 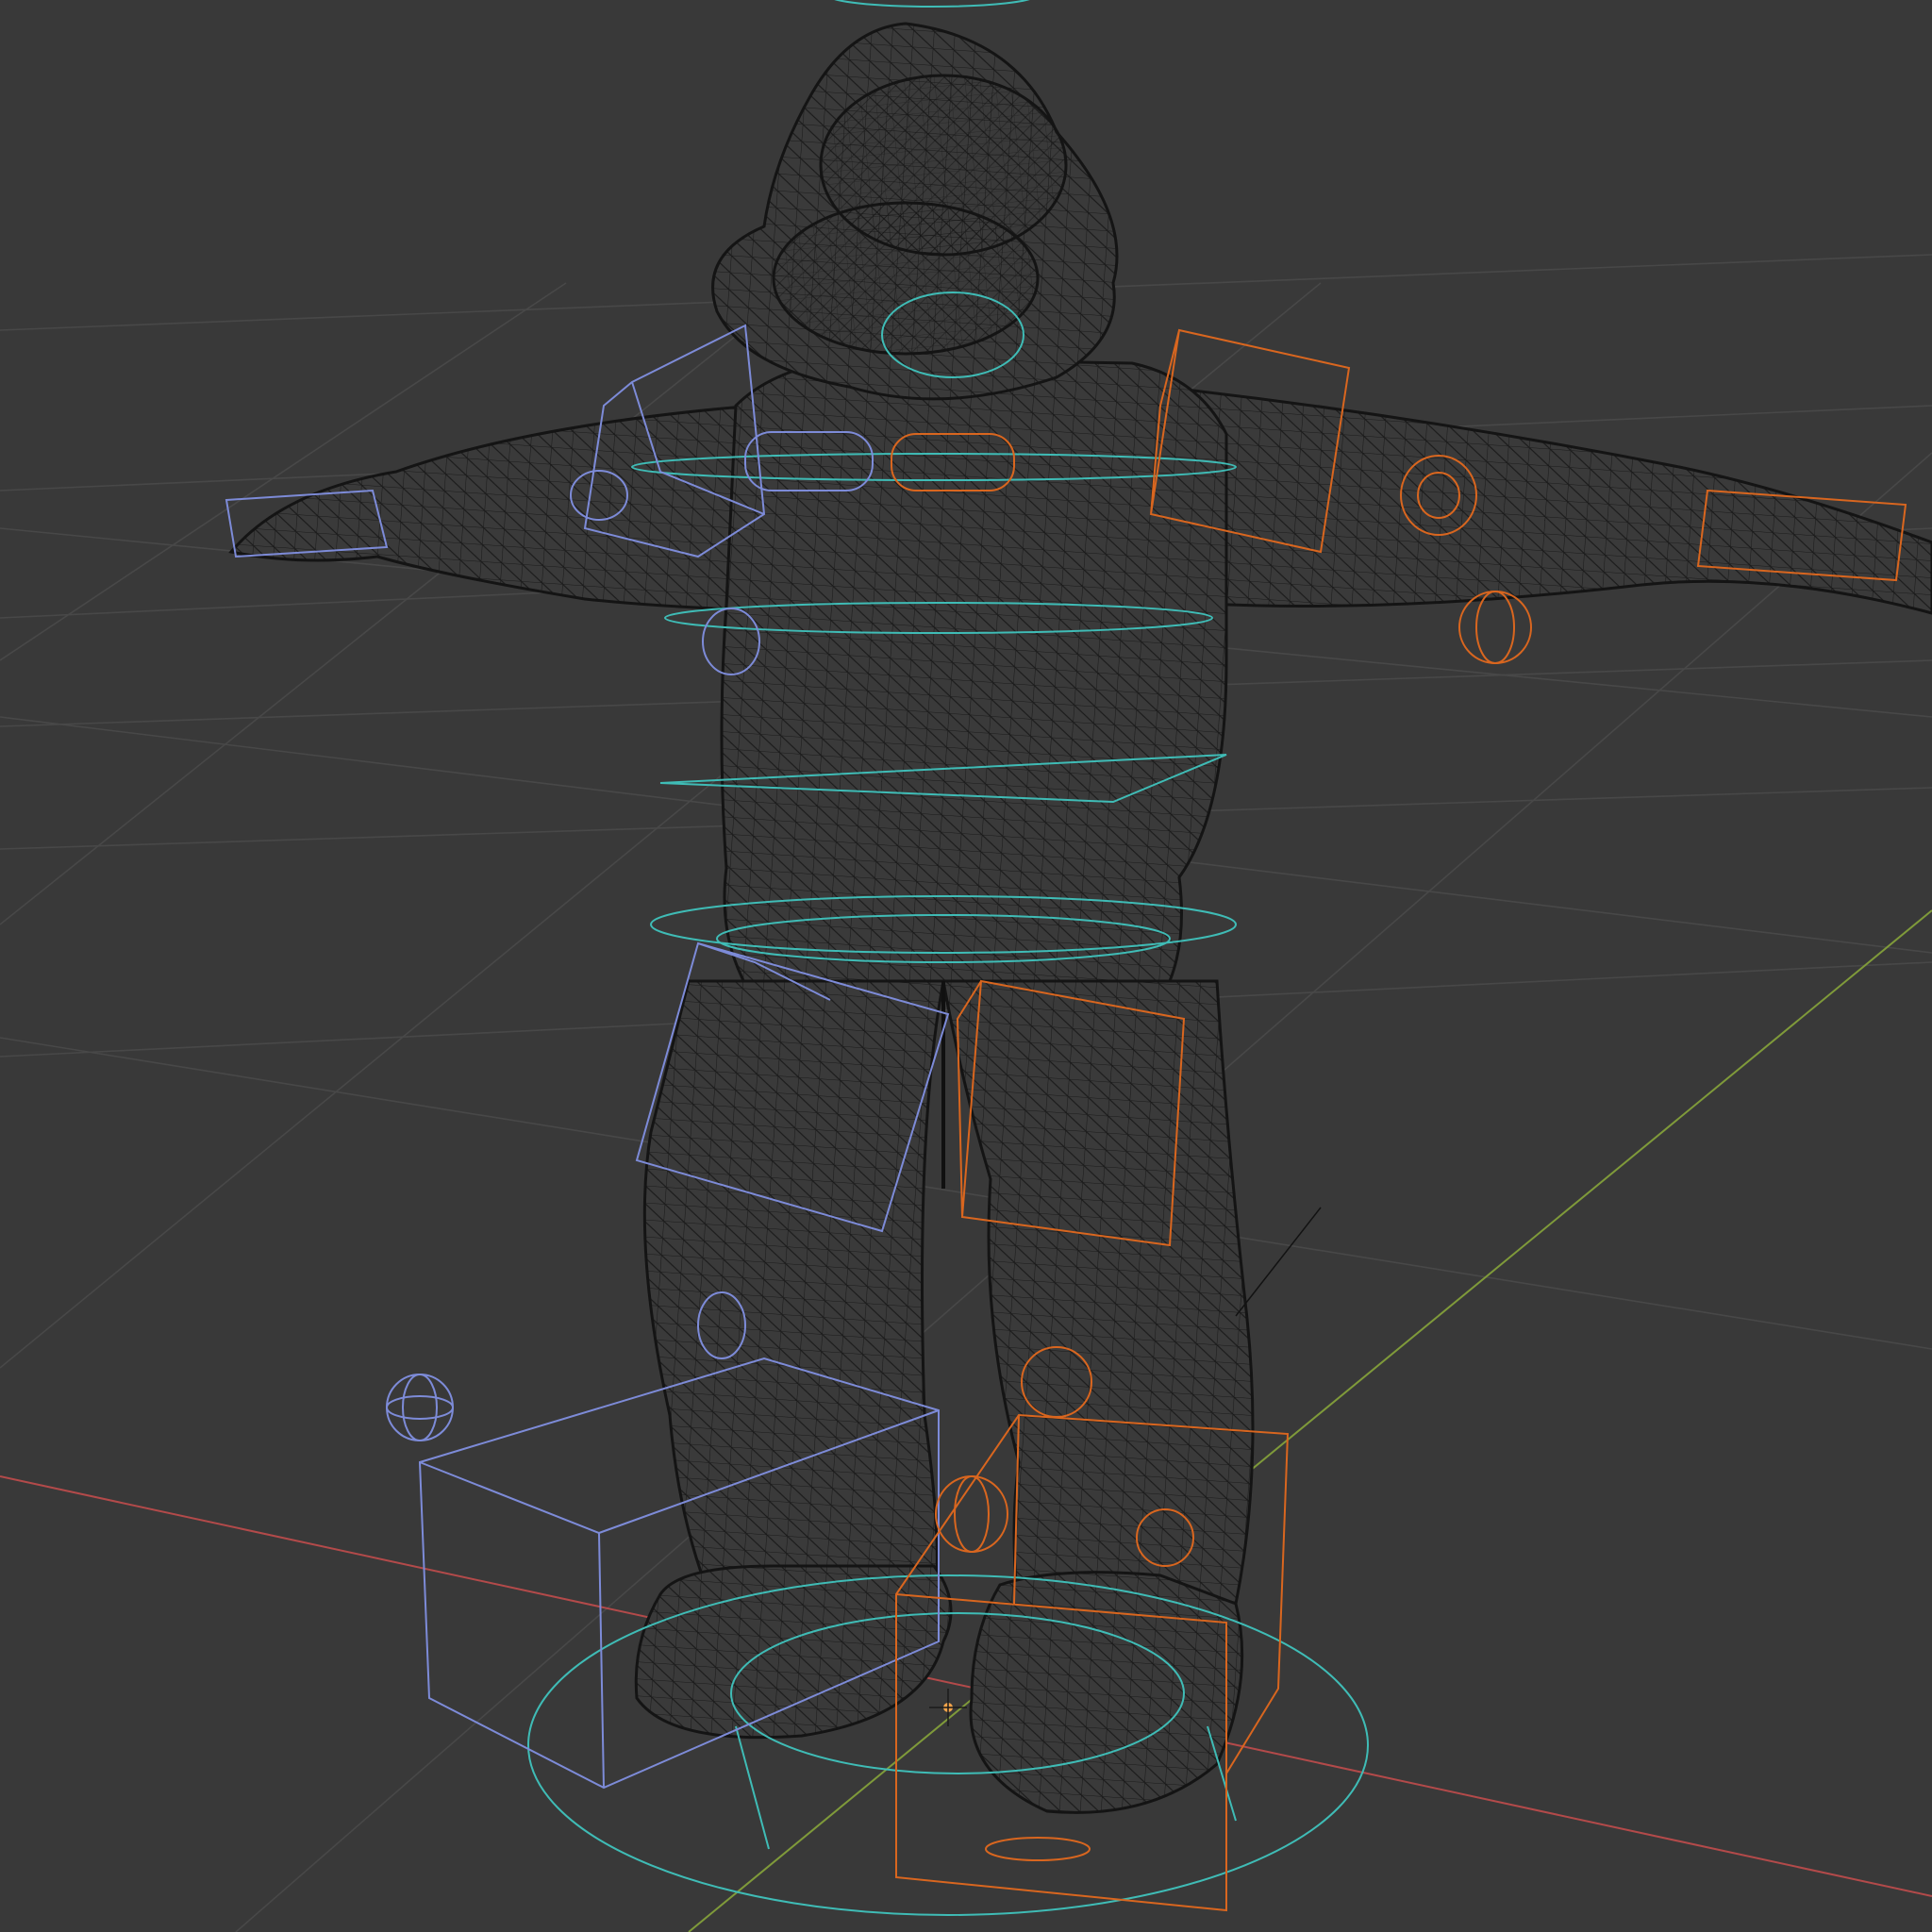 I want to click on bone-line, so click(x=1278, y=1262).